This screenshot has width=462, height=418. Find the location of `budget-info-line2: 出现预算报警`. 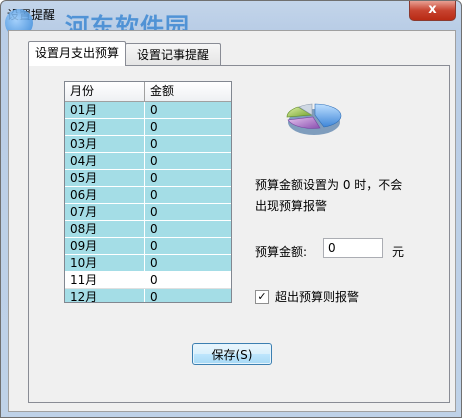

budget-info-line2: 出现预算报警 is located at coordinates (291, 206).